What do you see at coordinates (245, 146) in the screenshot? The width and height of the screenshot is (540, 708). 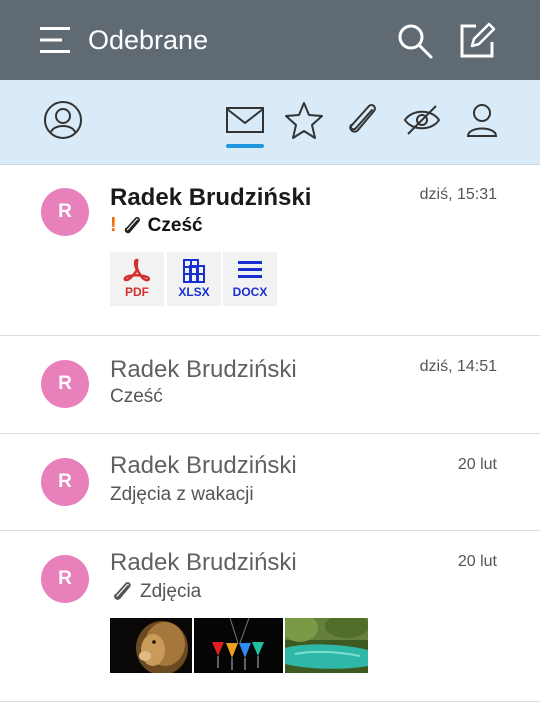 I see `selected-filter-indicator` at bounding box center [245, 146].